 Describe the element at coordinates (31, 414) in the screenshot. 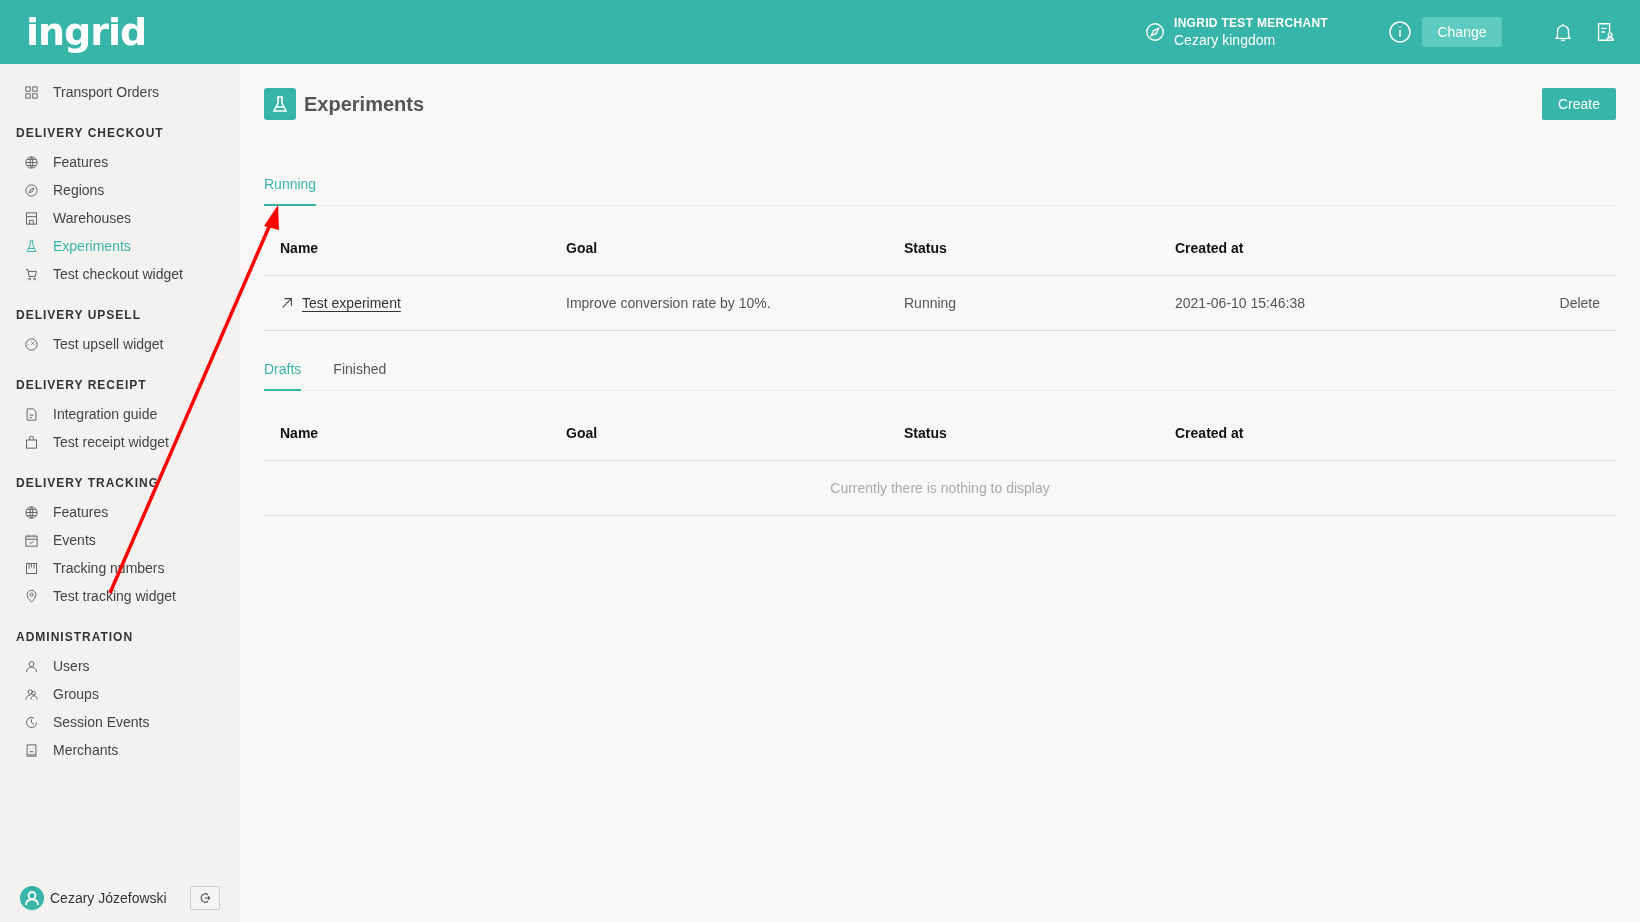

I see `document-icon` at that location.